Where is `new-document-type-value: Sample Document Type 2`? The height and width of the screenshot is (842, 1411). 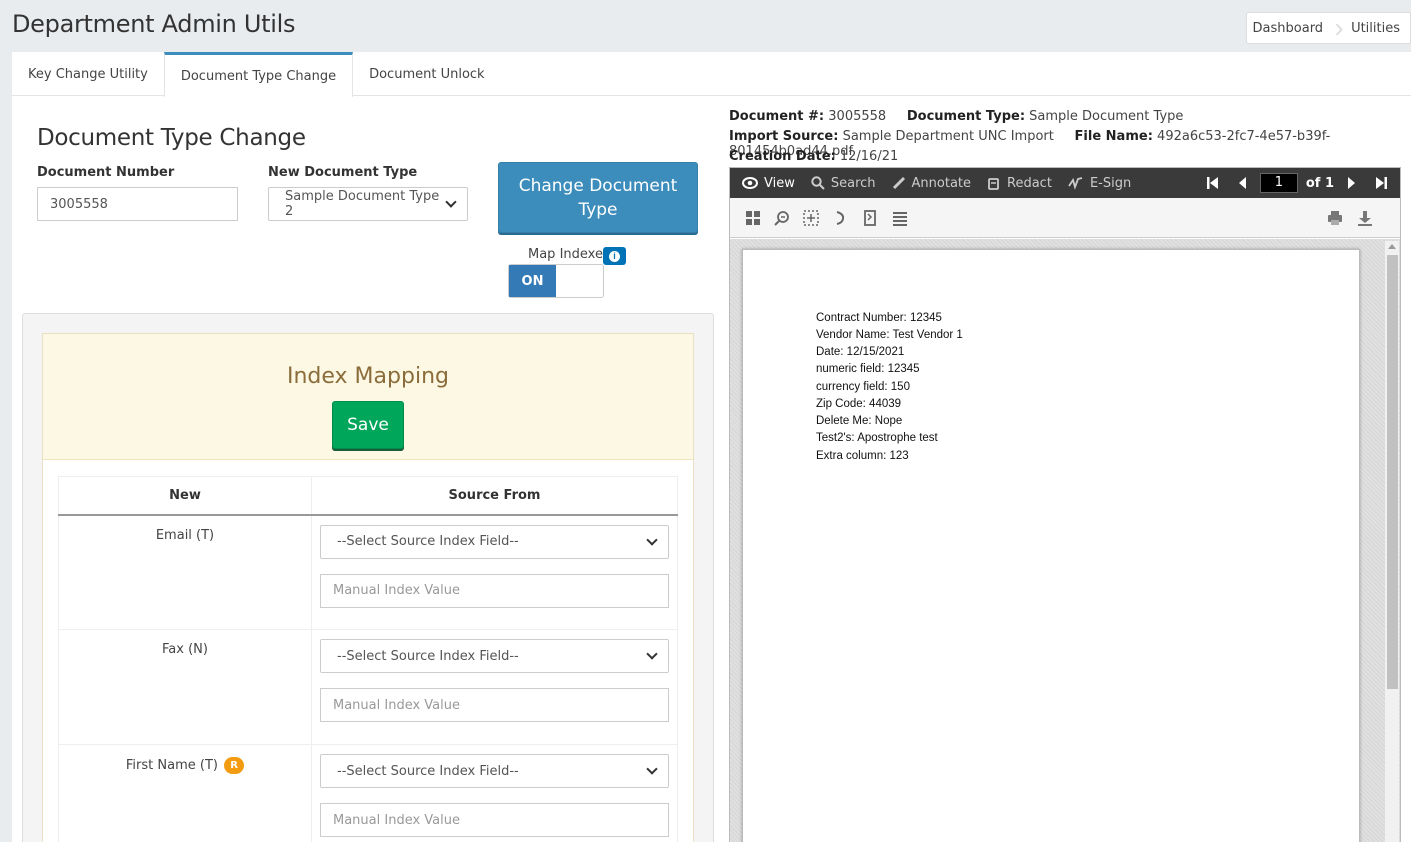 new-document-type-value: Sample Document Type 2 is located at coordinates (362, 204).